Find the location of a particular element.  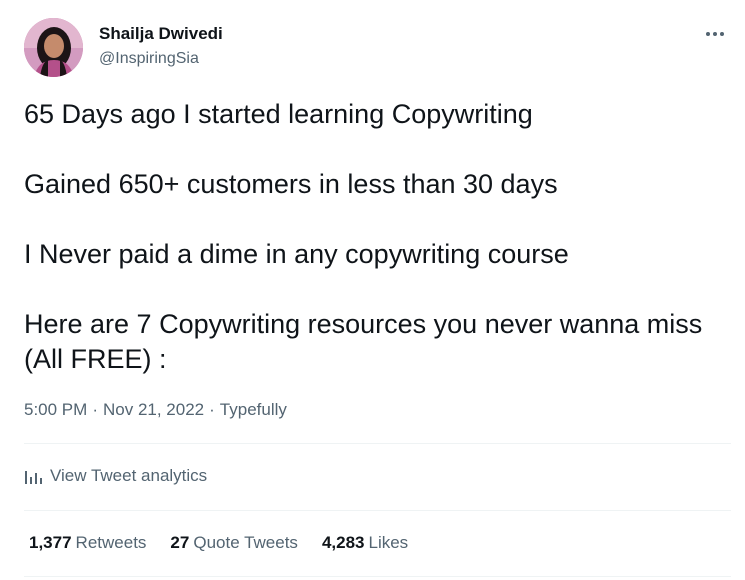

likes-label: Likes is located at coordinates (388, 542).